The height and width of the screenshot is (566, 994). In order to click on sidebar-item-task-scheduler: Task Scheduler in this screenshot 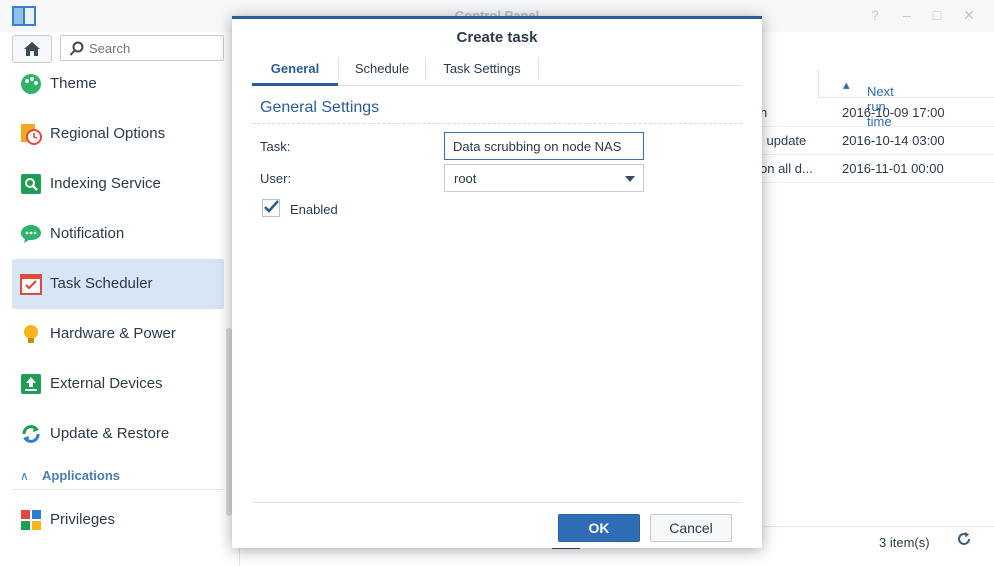, I will do `click(118, 284)`.